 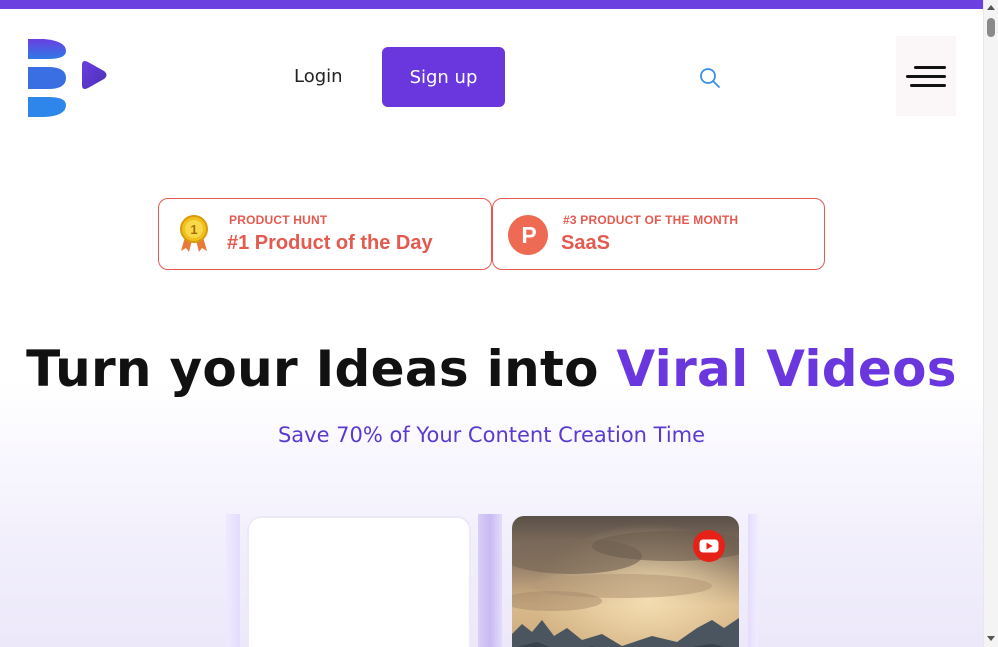 What do you see at coordinates (491, 435) in the screenshot?
I see `hero-subtitle: Save 70% of Your Content Creation Time` at bounding box center [491, 435].